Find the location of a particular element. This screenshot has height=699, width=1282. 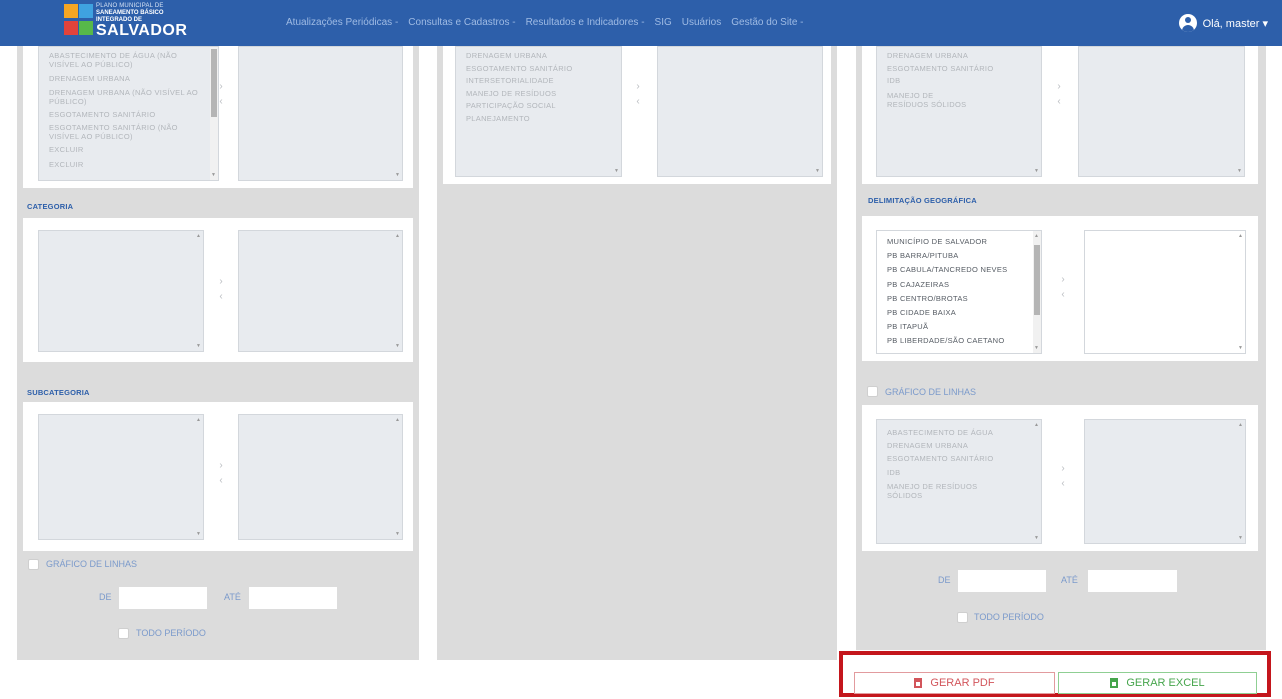

list-item: PLANEJAMENTO is located at coordinates (538, 119).